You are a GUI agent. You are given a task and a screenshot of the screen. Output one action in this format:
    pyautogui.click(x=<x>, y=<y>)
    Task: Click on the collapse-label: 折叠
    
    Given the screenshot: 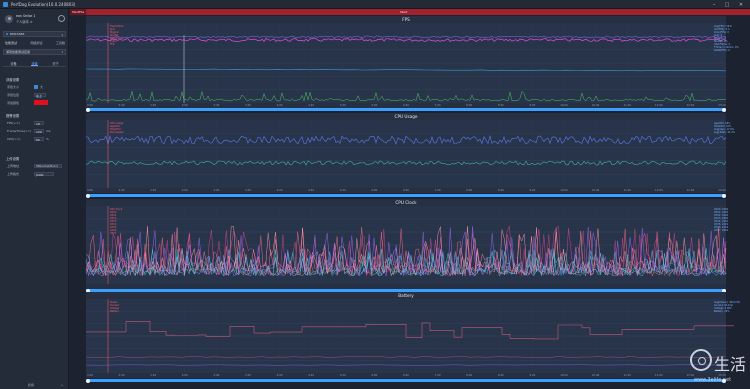 What is the action you would take?
    pyautogui.click(x=31, y=385)
    